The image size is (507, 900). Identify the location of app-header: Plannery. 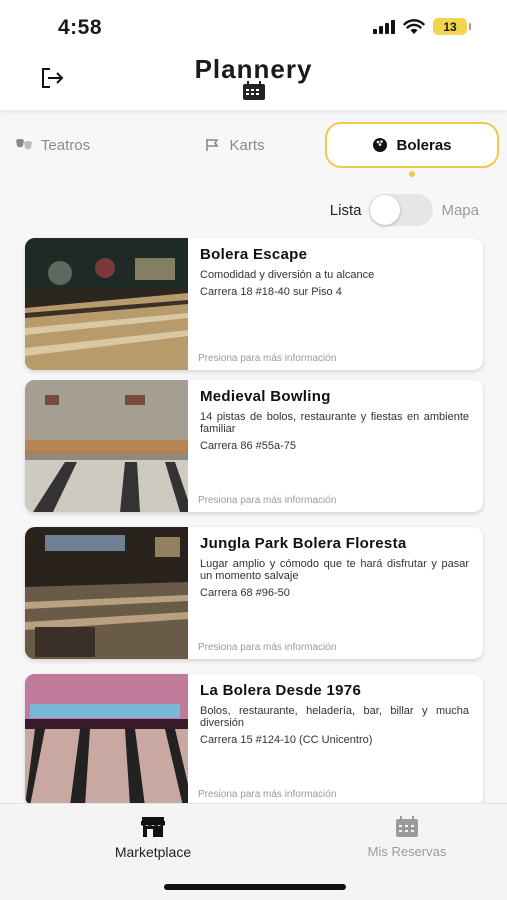
(253, 81).